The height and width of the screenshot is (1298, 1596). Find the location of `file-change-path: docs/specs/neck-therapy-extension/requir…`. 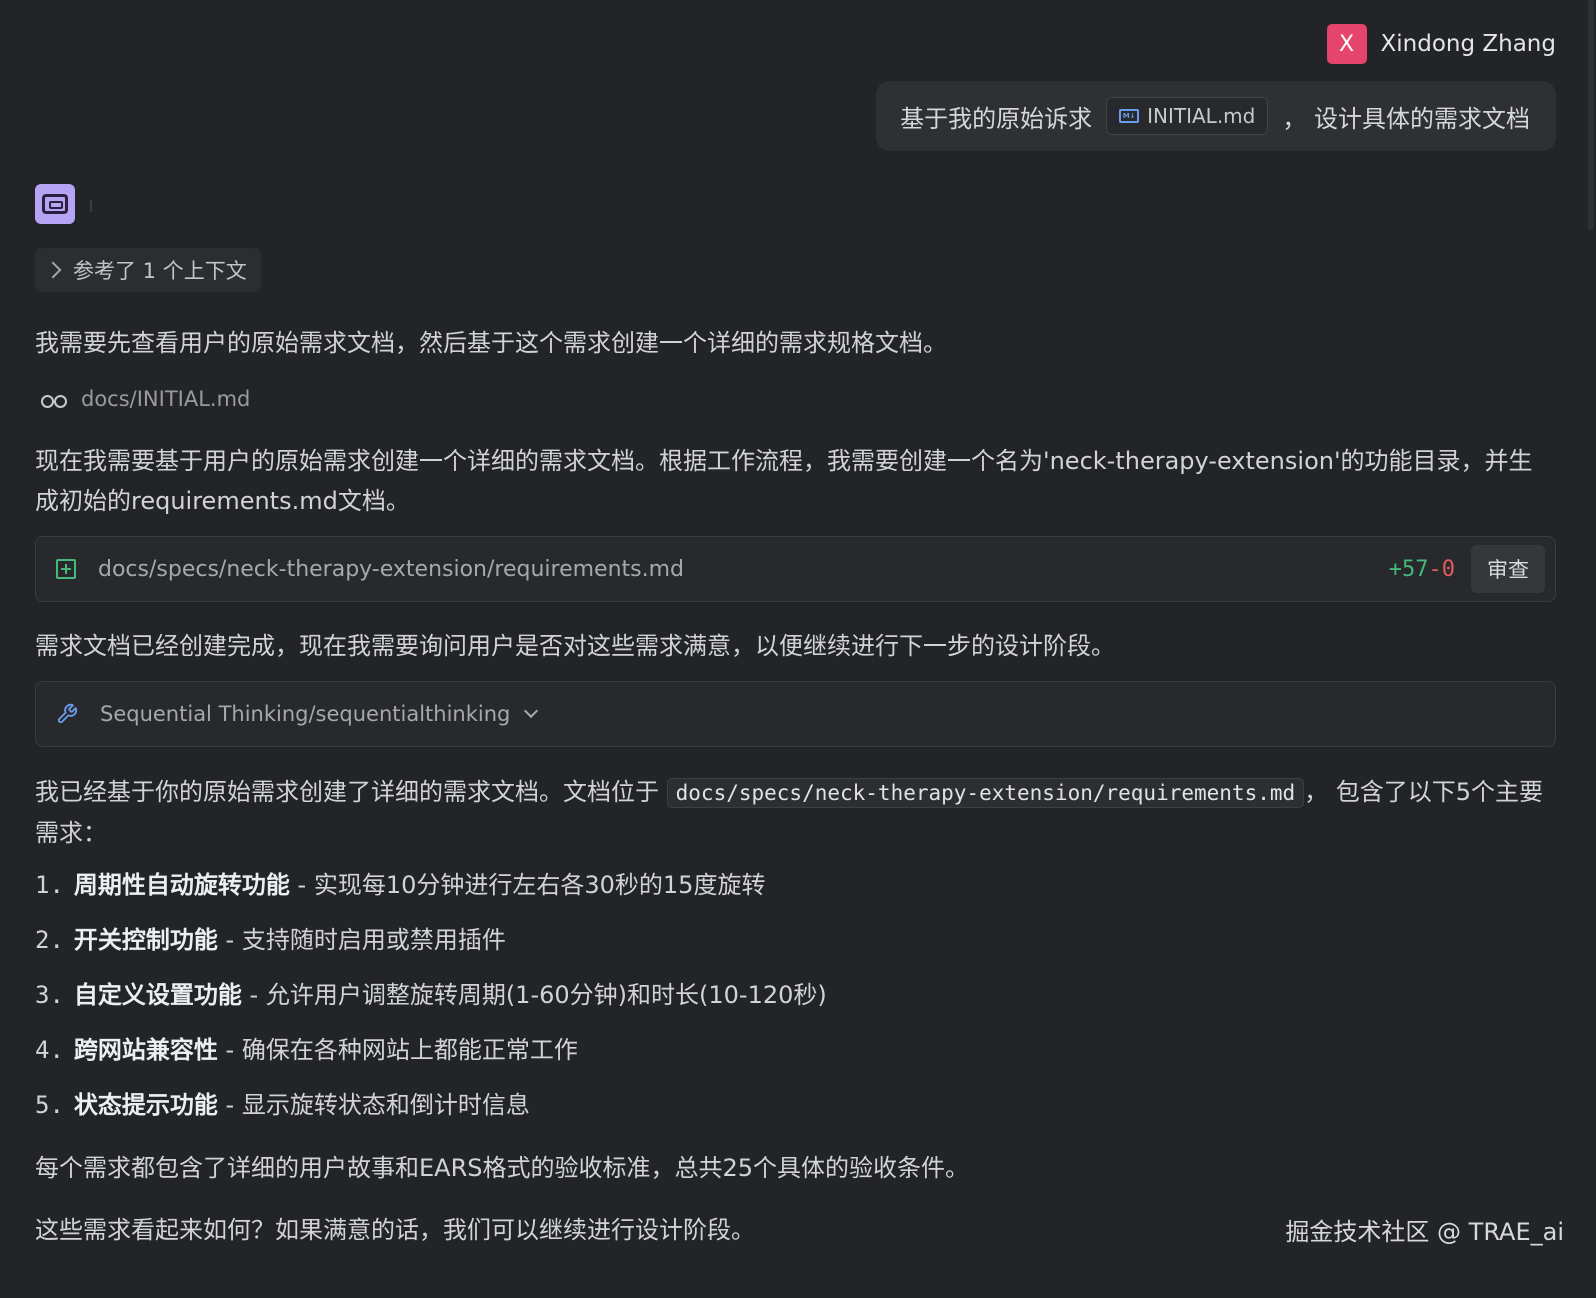

file-change-path: docs/specs/neck-therapy-extension/requir… is located at coordinates (743, 569).